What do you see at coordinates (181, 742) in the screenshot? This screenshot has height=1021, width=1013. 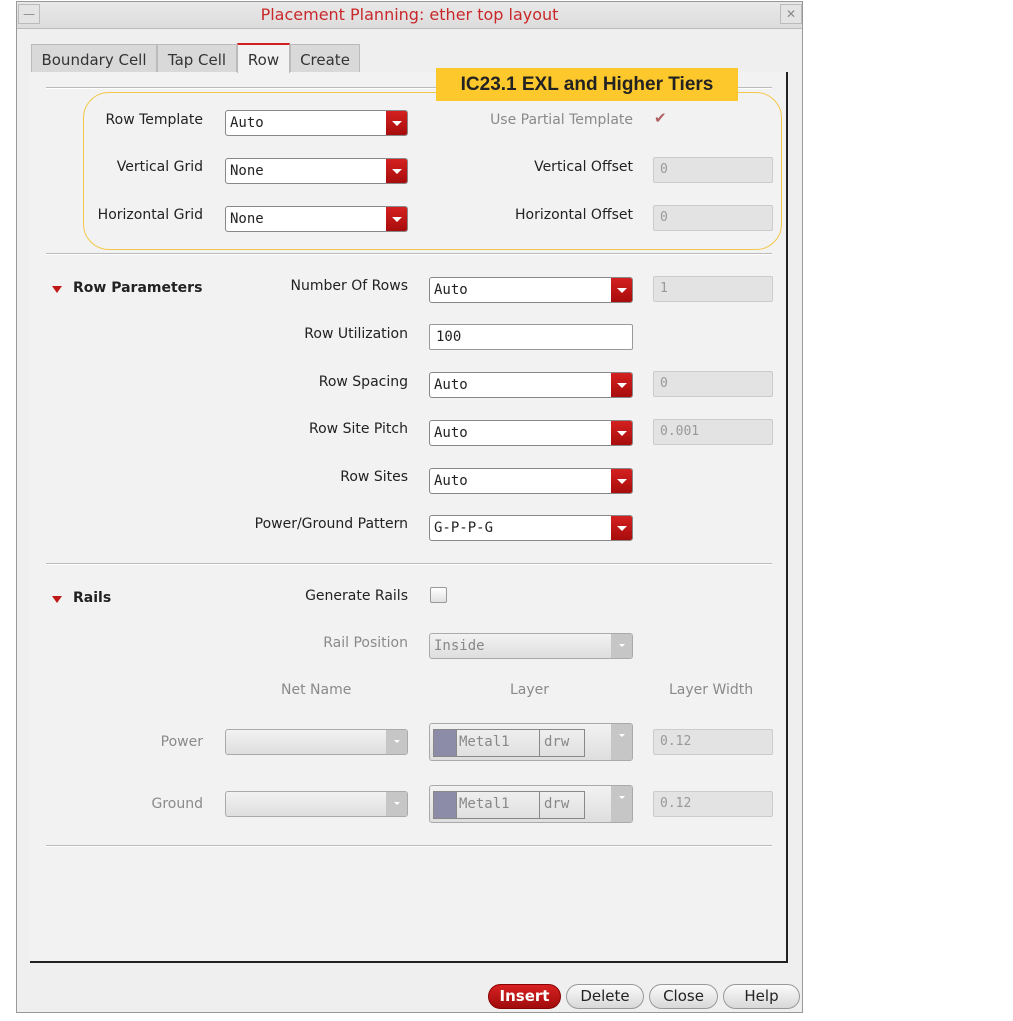 I see `power-label: Power` at bounding box center [181, 742].